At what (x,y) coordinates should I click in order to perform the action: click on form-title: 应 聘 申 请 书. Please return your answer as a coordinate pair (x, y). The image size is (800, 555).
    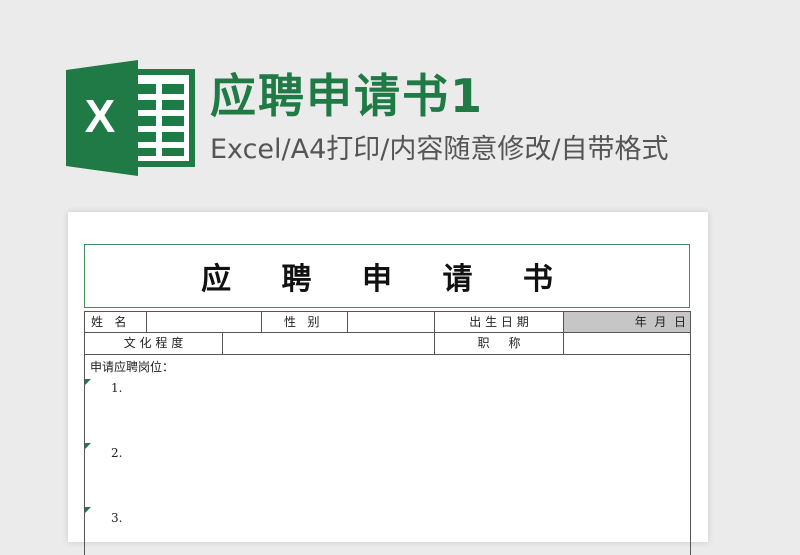
    Looking at the image, I should click on (387, 276).